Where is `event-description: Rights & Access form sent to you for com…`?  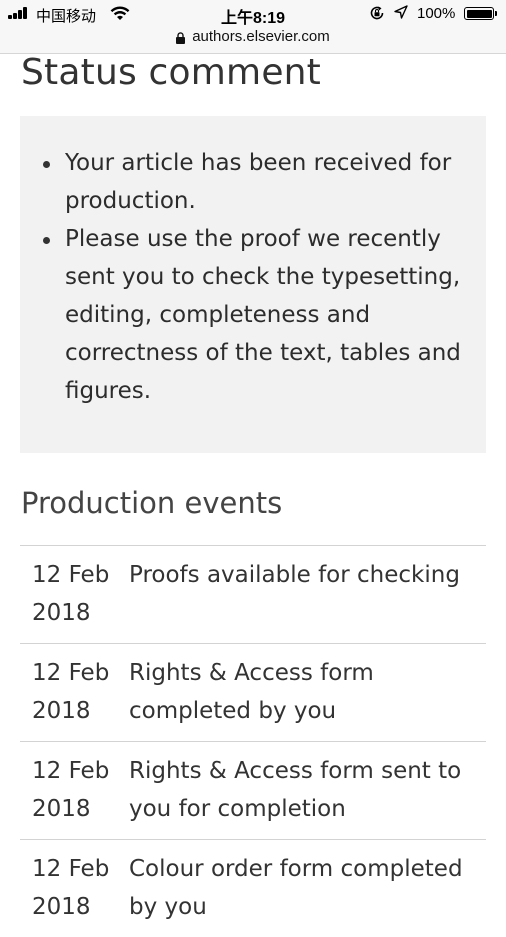
event-description: Rights & Access form sent to you for com… is located at coordinates (295, 790).